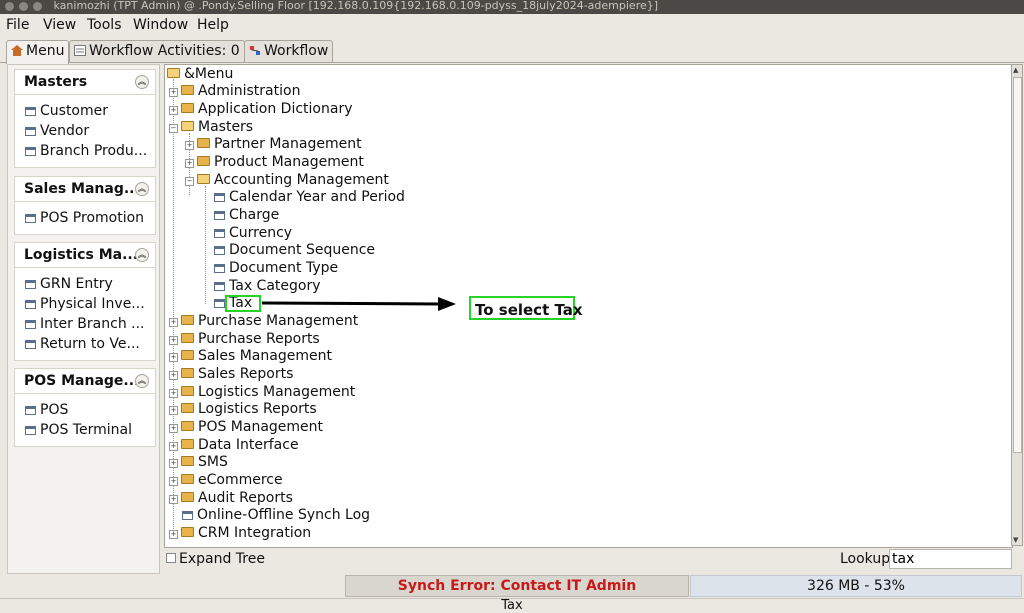 This screenshot has width=1024, height=613. Describe the element at coordinates (289, 51) in the screenshot. I see `tab-workflow: Workflow` at that location.